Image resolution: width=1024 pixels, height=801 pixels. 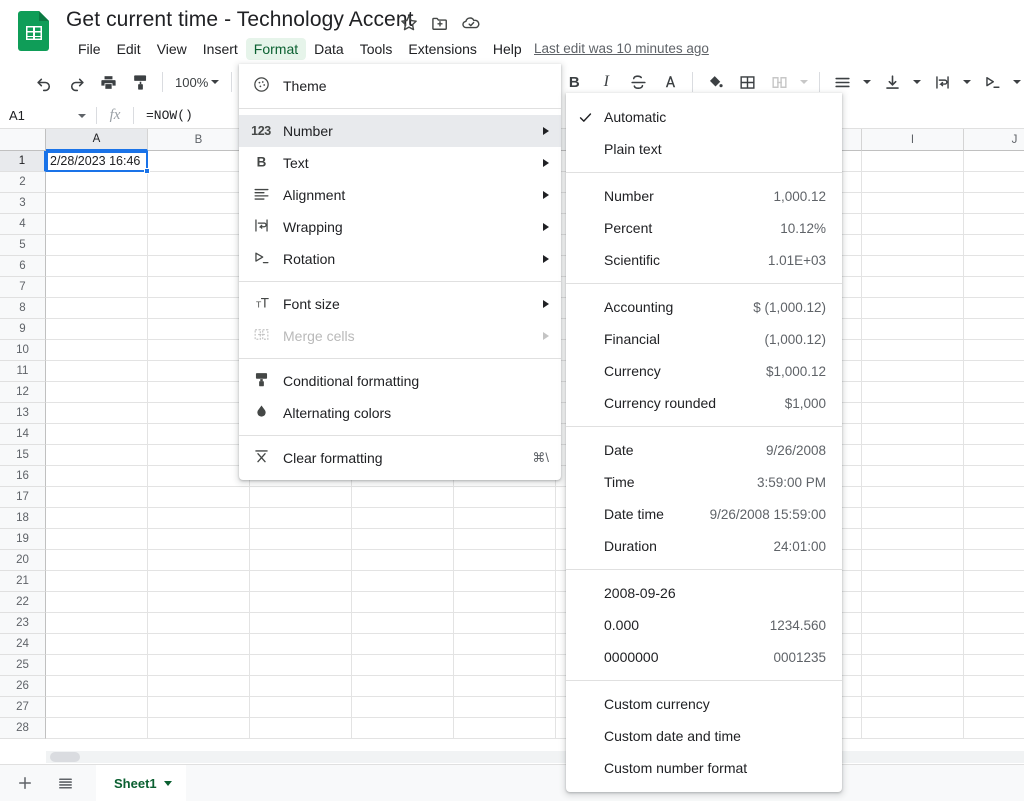 I want to click on row-header-9: 9, so click(x=23, y=329).